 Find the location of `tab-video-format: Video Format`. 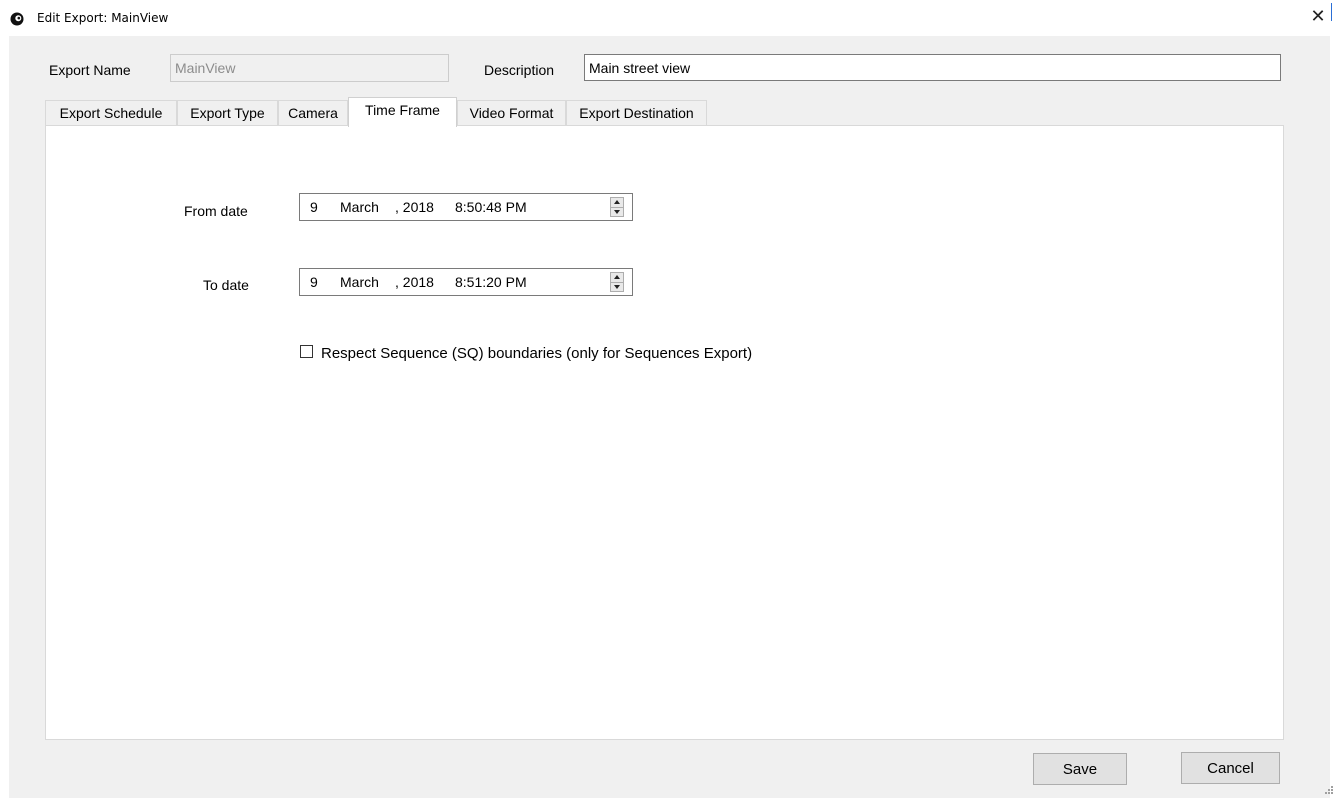

tab-video-format: Video Format is located at coordinates (511, 113).